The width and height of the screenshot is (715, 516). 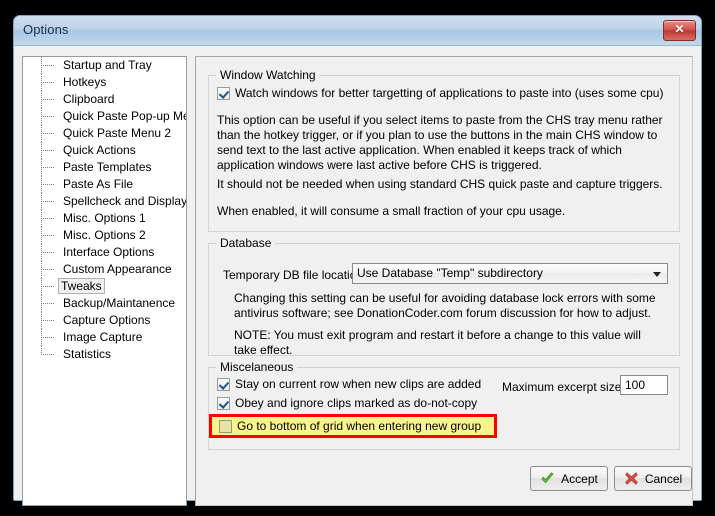 I want to click on sidebar-item-label: Interface Options, so click(x=109, y=252).